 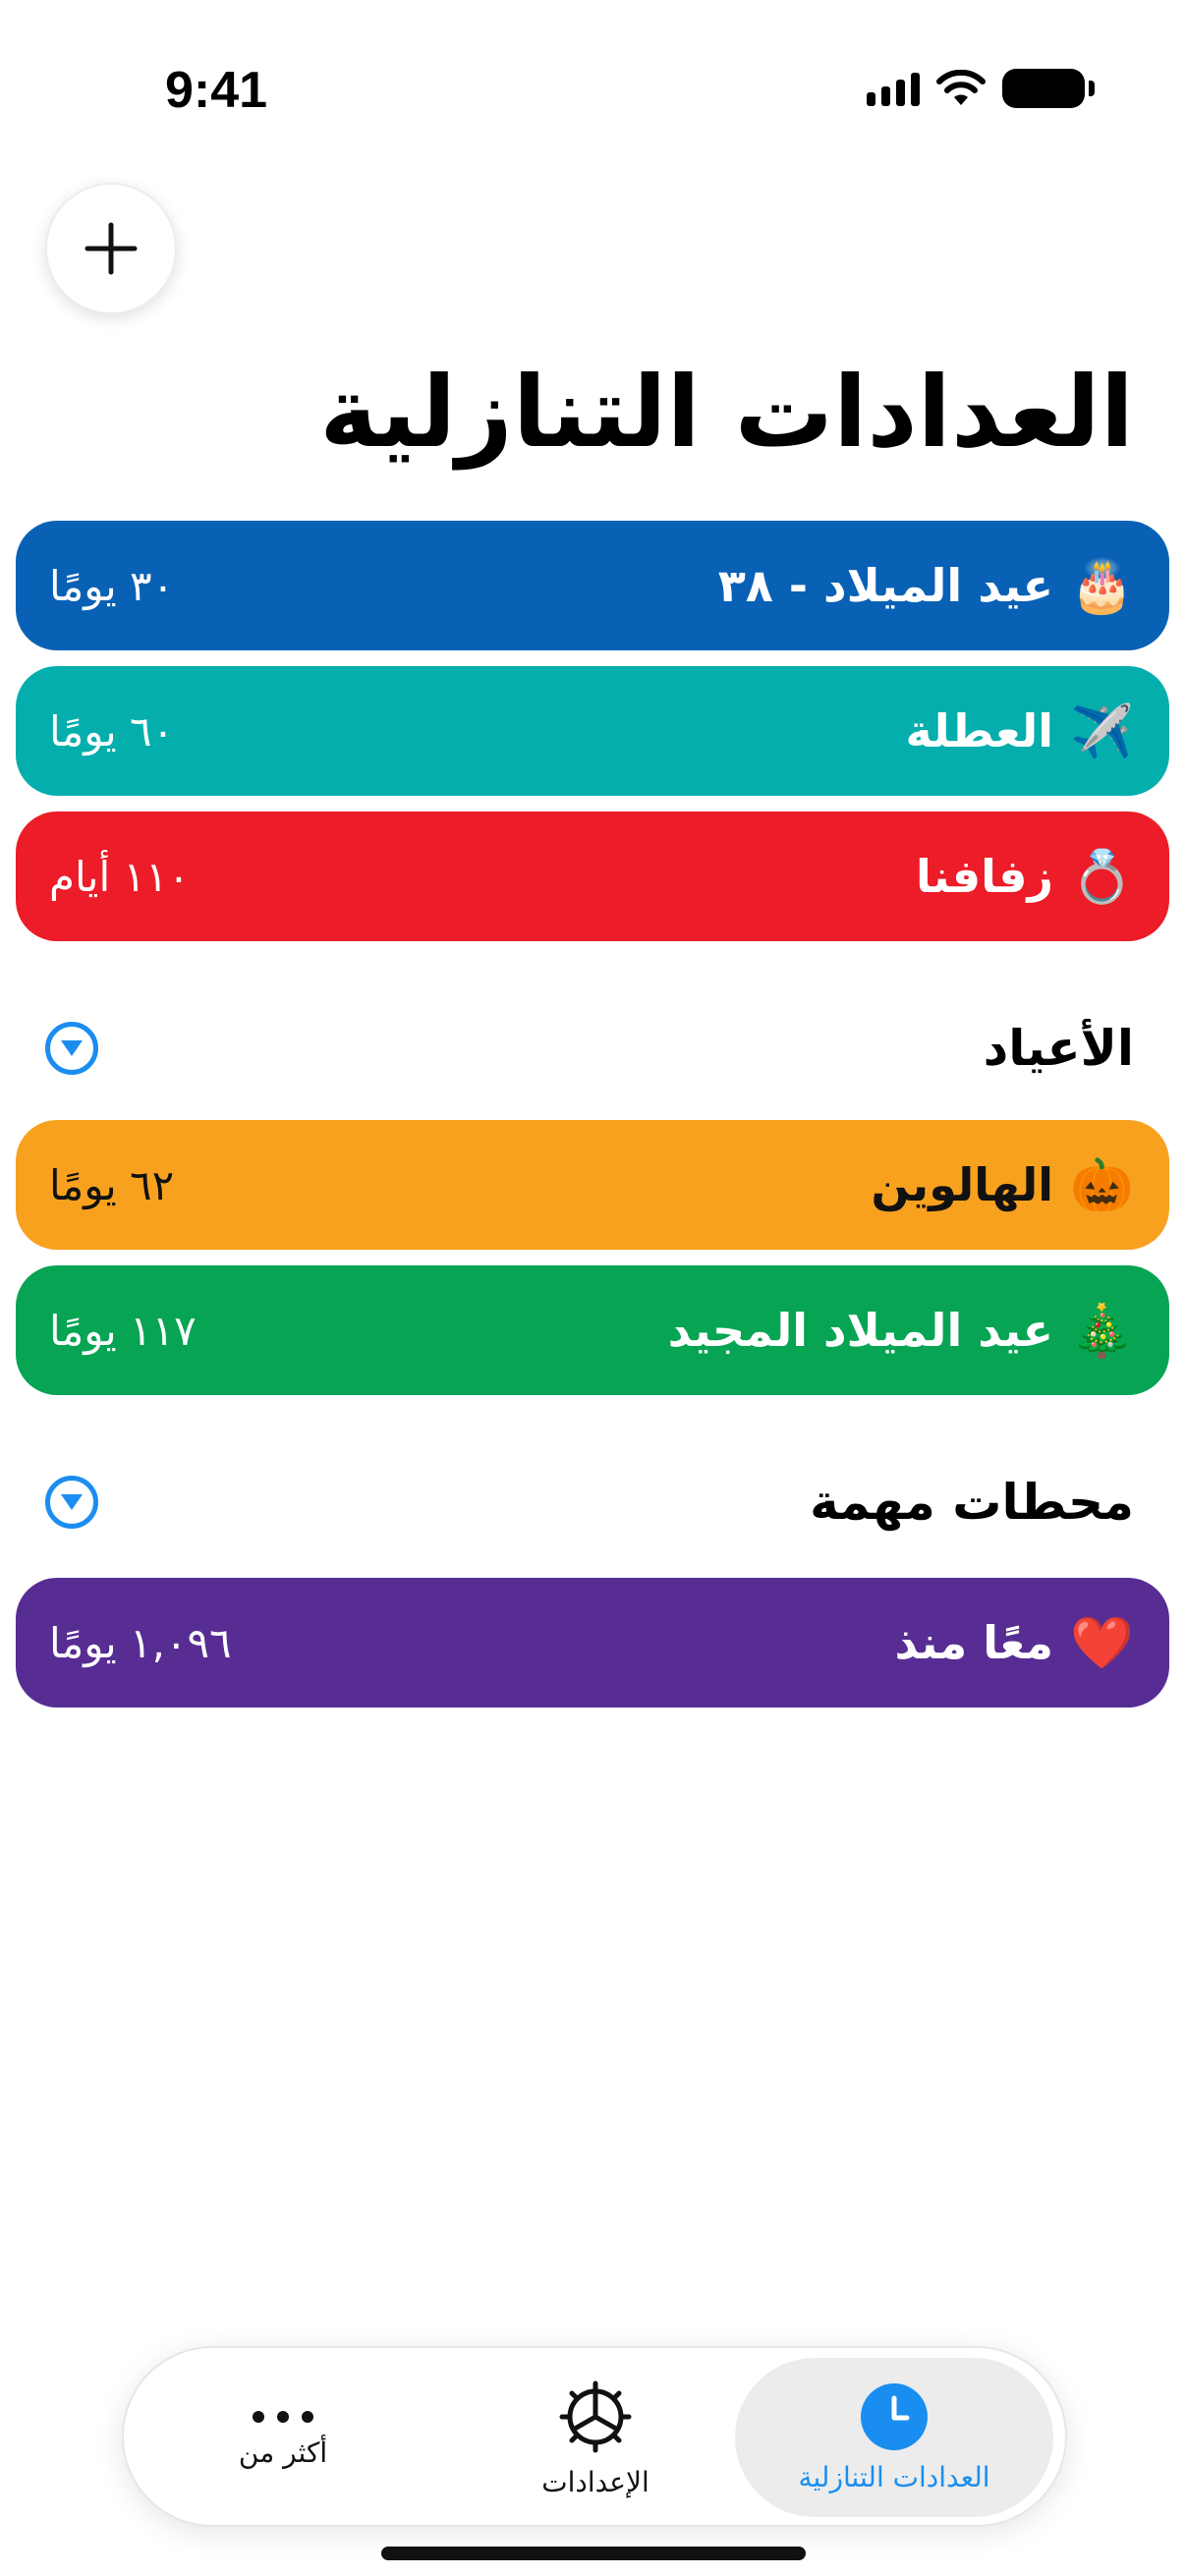 I want to click on clock-icon, so click(x=895, y=2416).